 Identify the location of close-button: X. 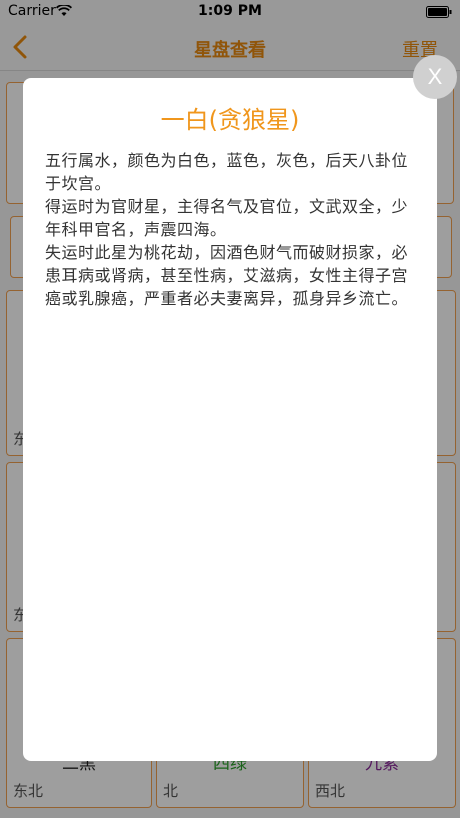
(435, 77).